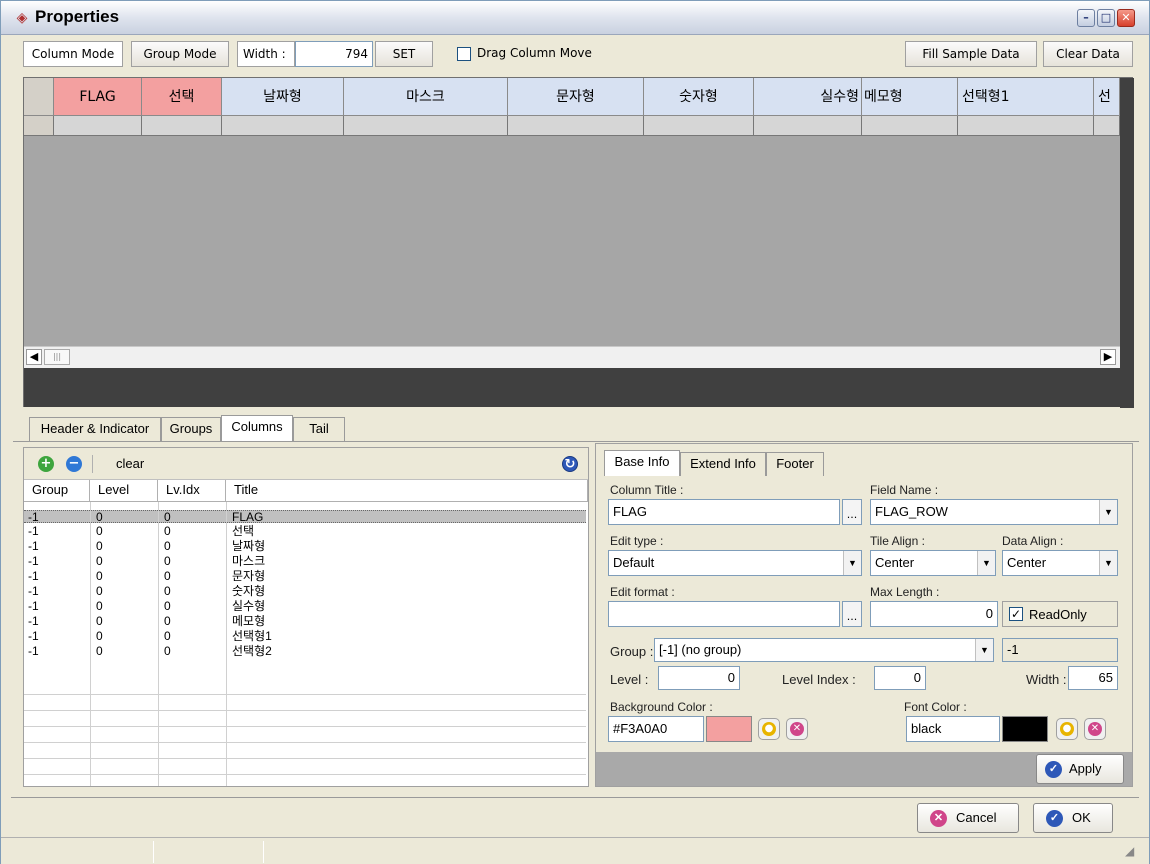  What do you see at coordinates (808, 97) in the screenshot?
I see `grid-header-float: 실수형` at bounding box center [808, 97].